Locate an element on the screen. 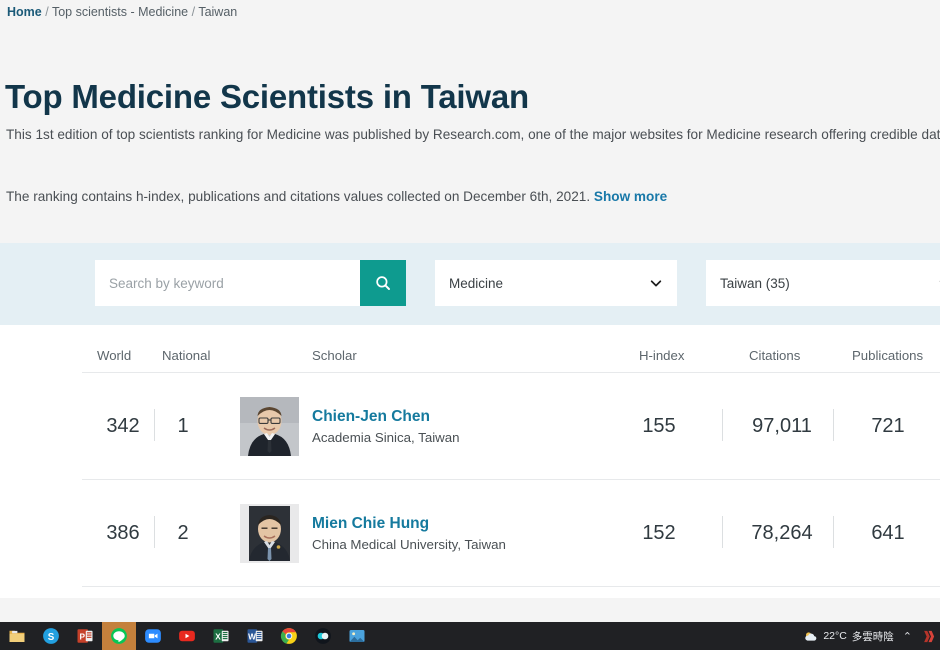 The height and width of the screenshot is (650, 940). svg-text: P is located at coordinates (83, 636).